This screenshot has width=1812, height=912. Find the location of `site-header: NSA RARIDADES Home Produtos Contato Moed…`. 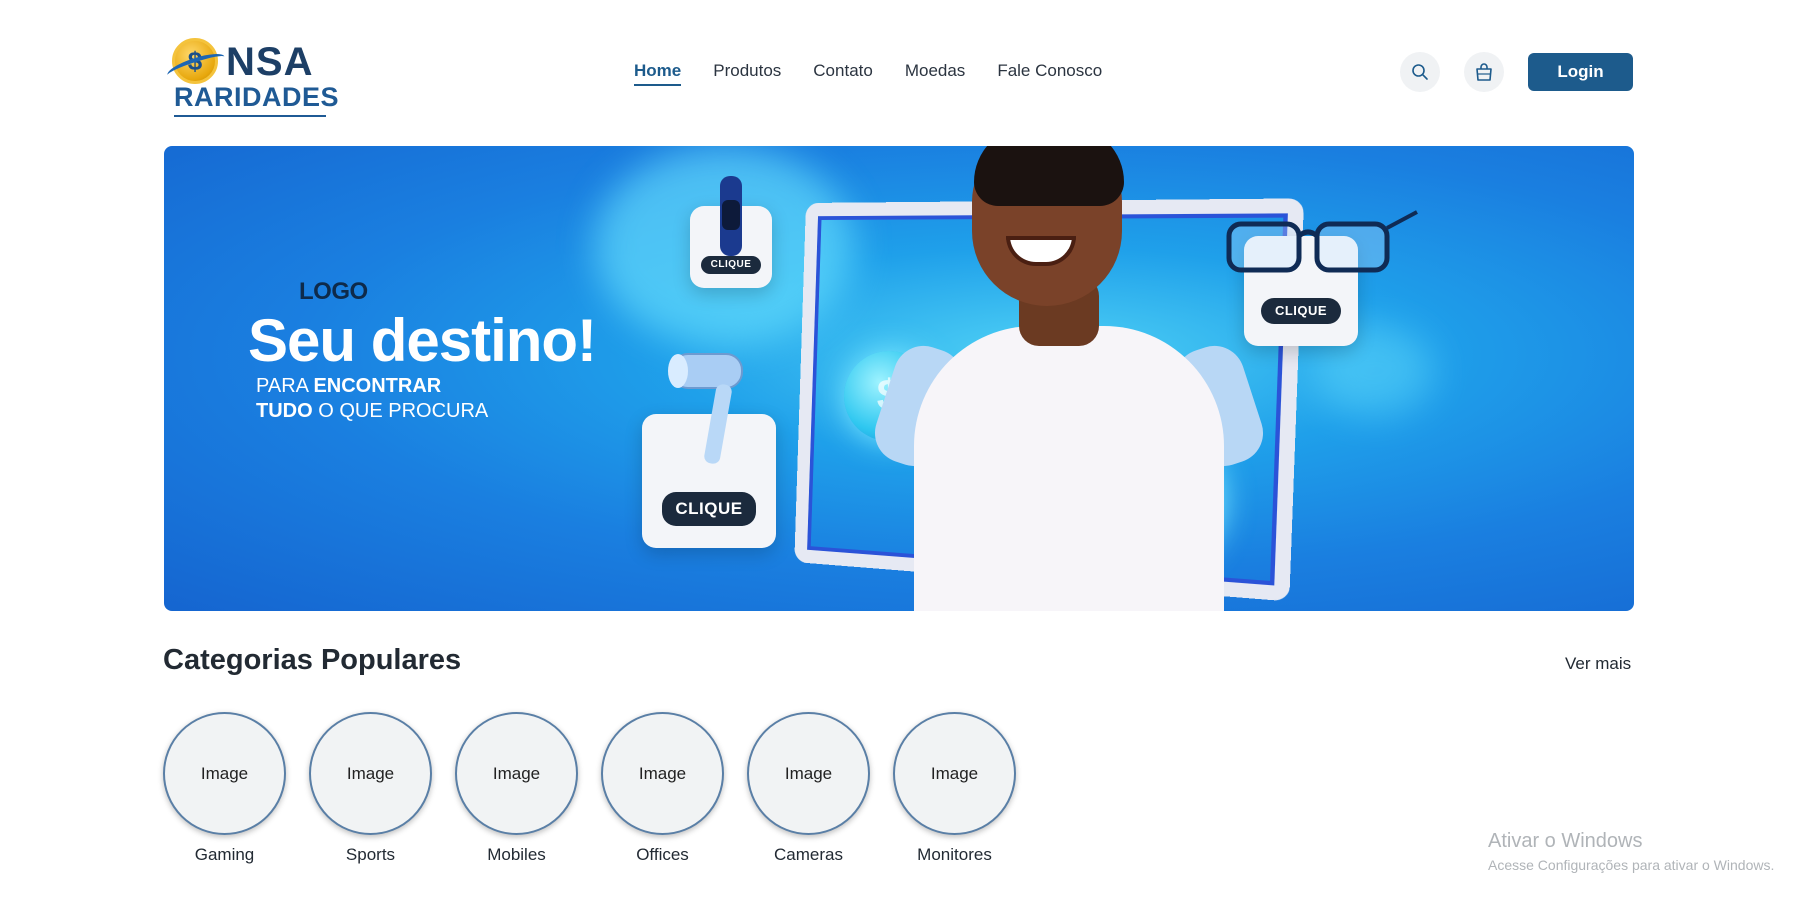

site-header: NSA RARIDADES Home Produtos Contato Moed… is located at coordinates (906, 65).